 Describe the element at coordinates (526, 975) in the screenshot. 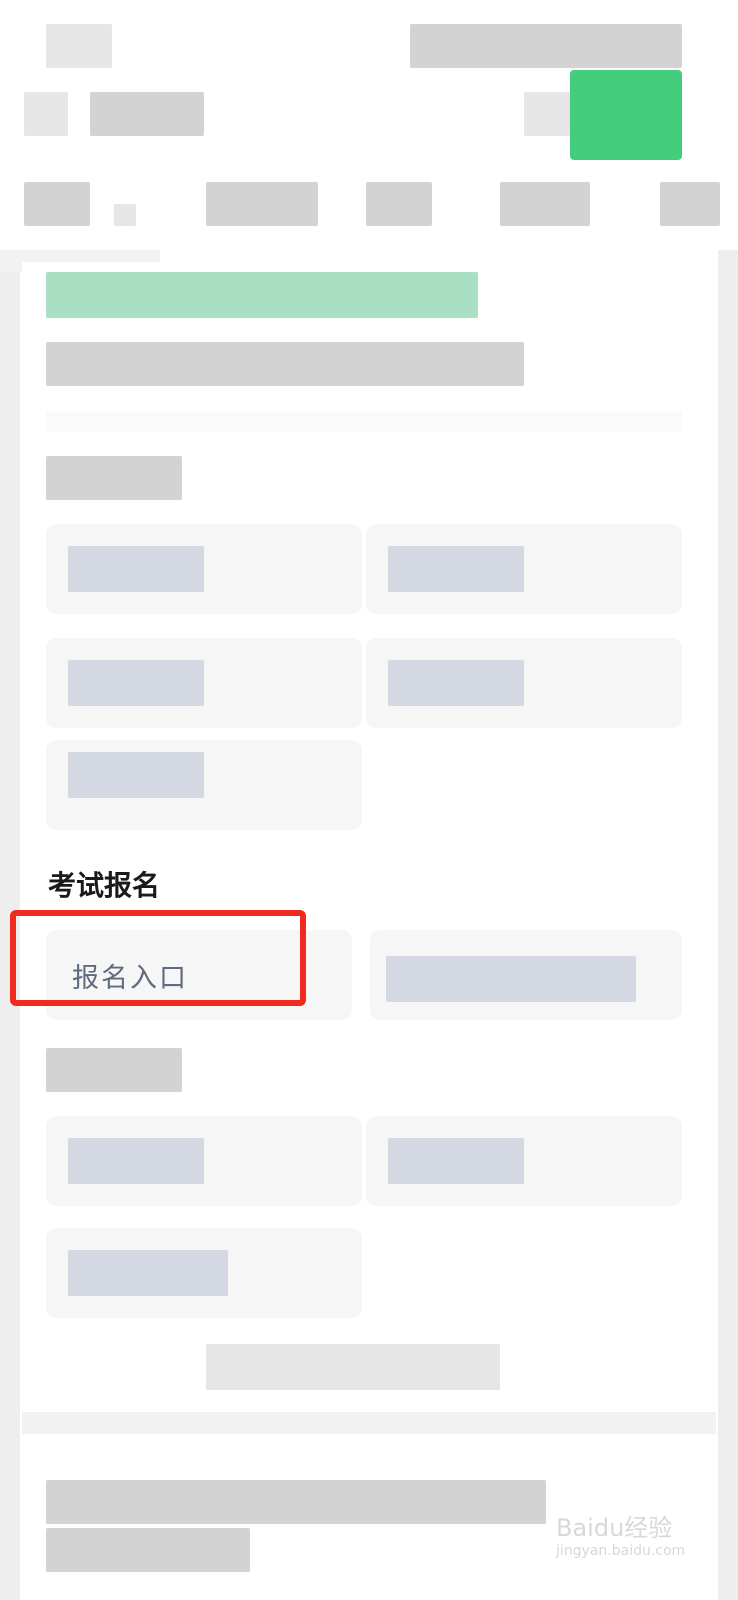

I see `tile-b2` at that location.